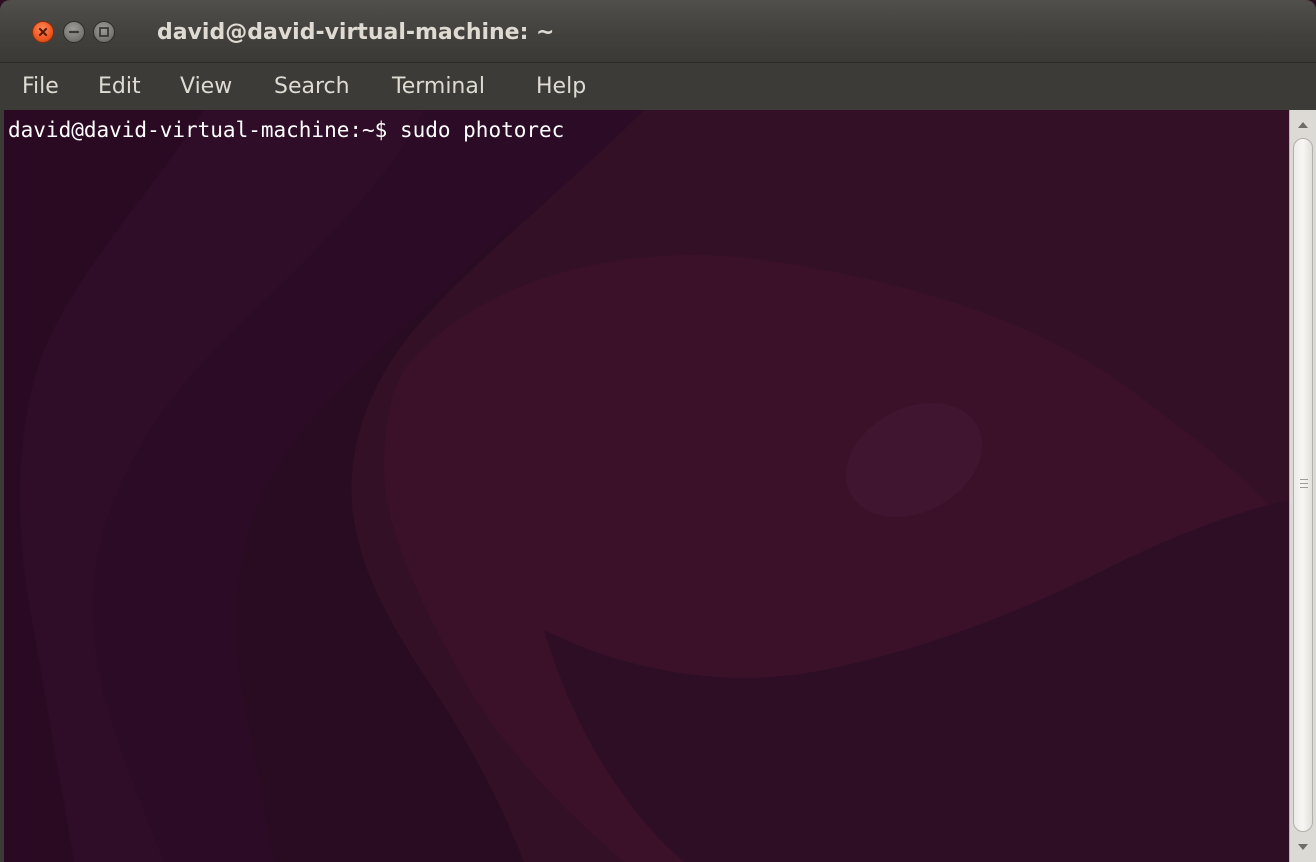 The image size is (1316, 862). I want to click on close-button, so click(43, 32).